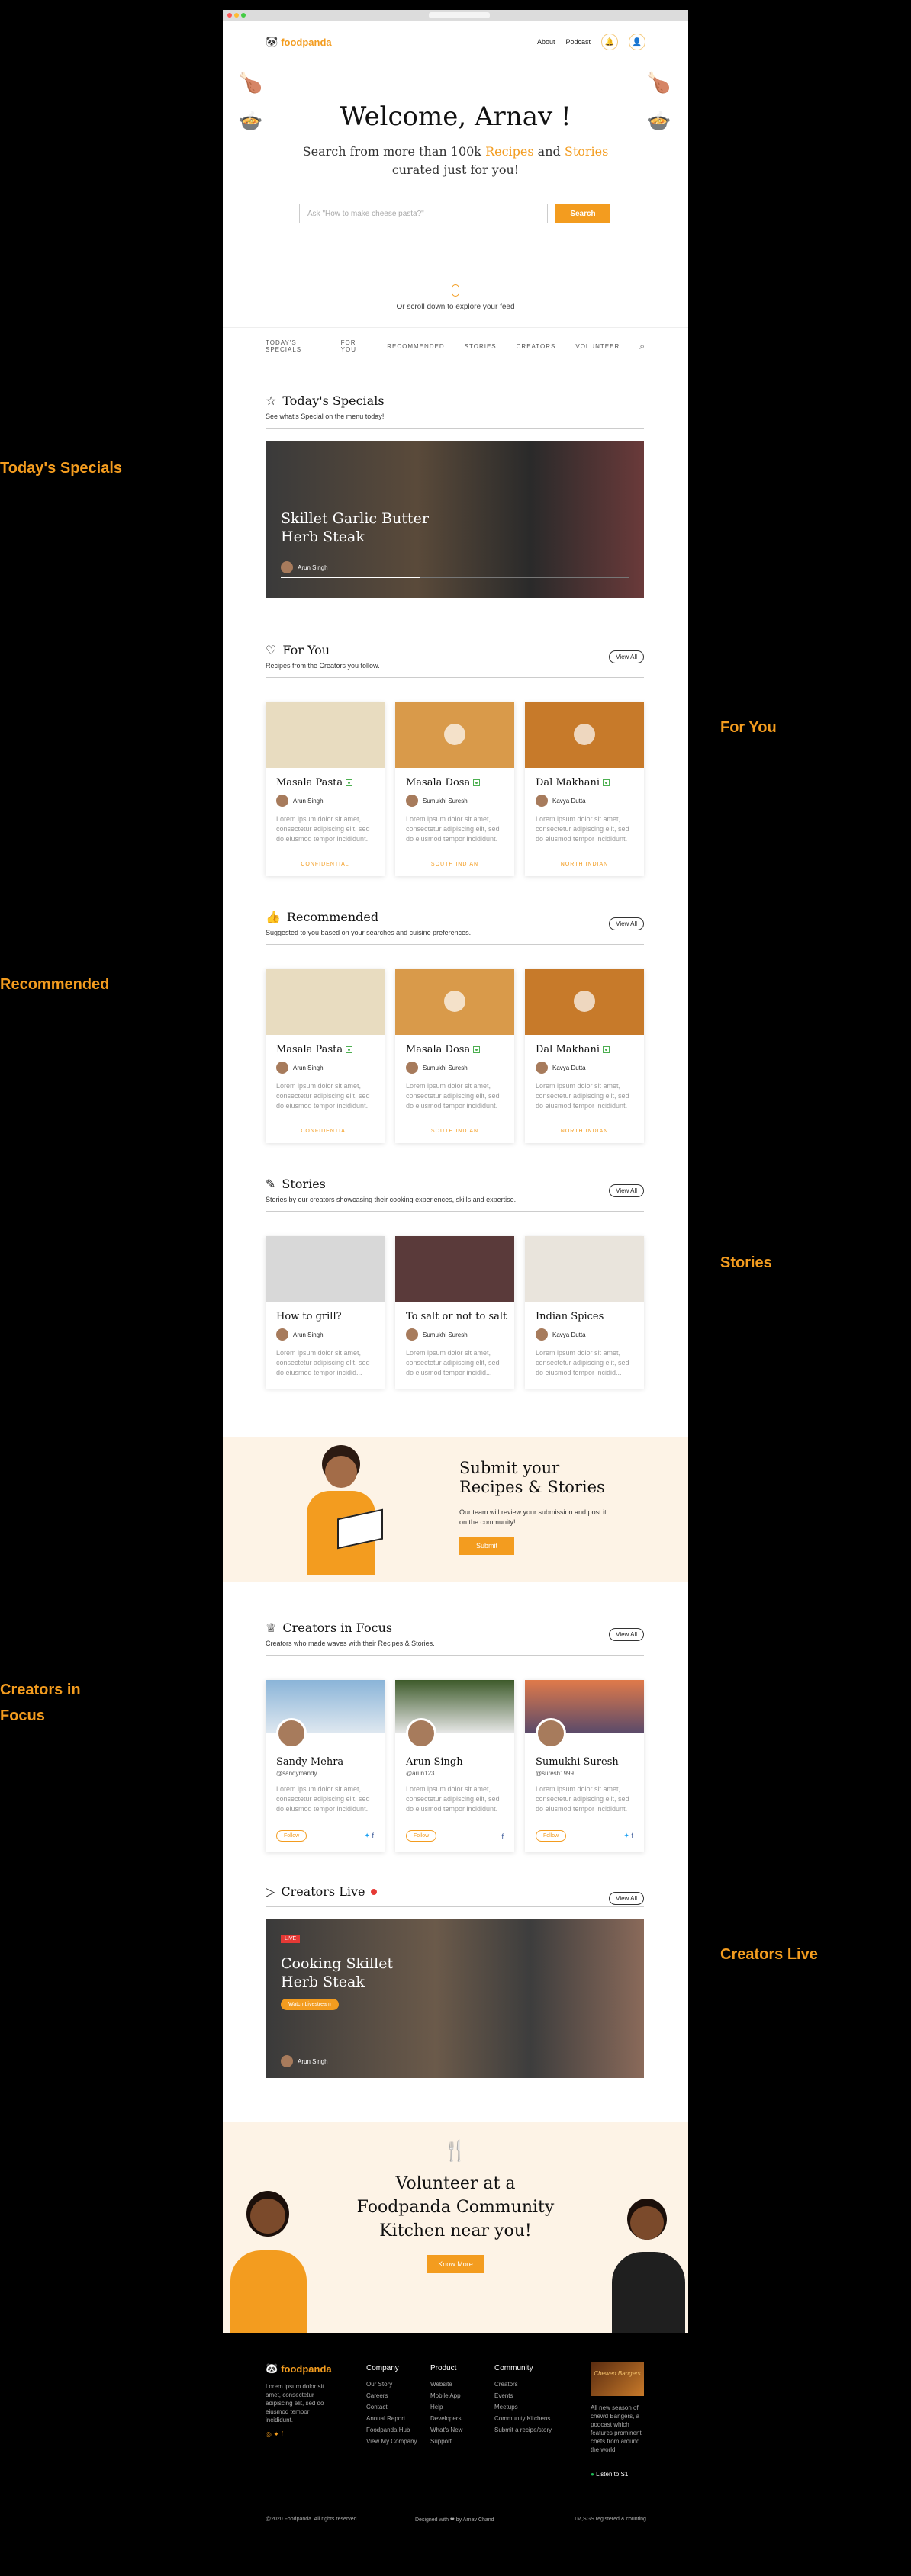 This screenshot has width=911, height=2576. I want to click on nav-podcast: Podcast, so click(578, 42).